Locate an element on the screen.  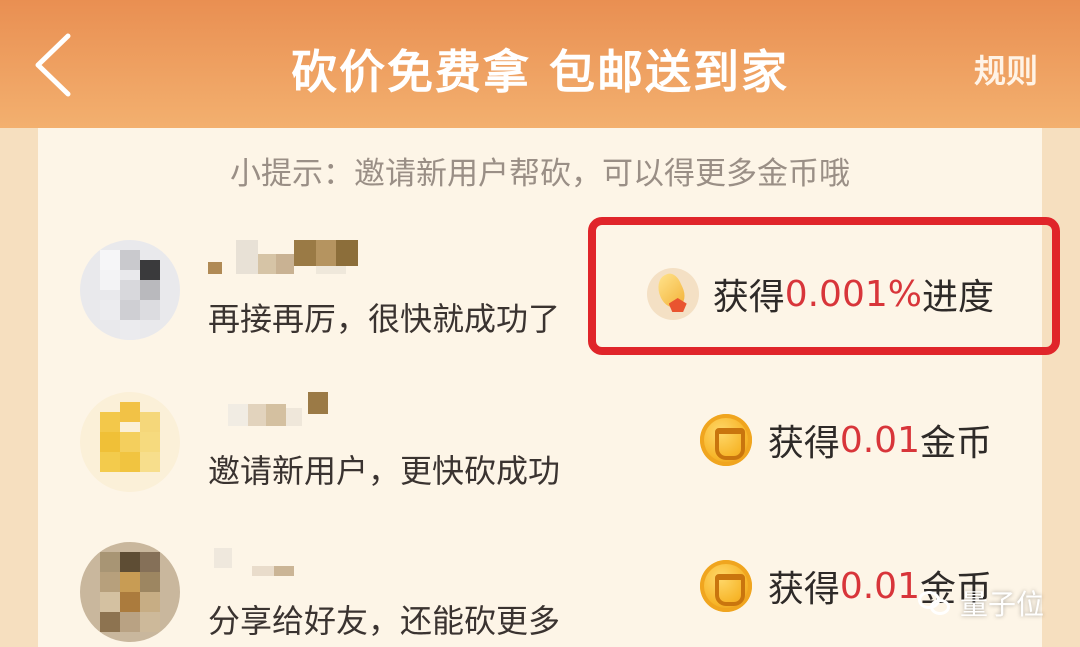
highlight-annotation is located at coordinates (824, 286).